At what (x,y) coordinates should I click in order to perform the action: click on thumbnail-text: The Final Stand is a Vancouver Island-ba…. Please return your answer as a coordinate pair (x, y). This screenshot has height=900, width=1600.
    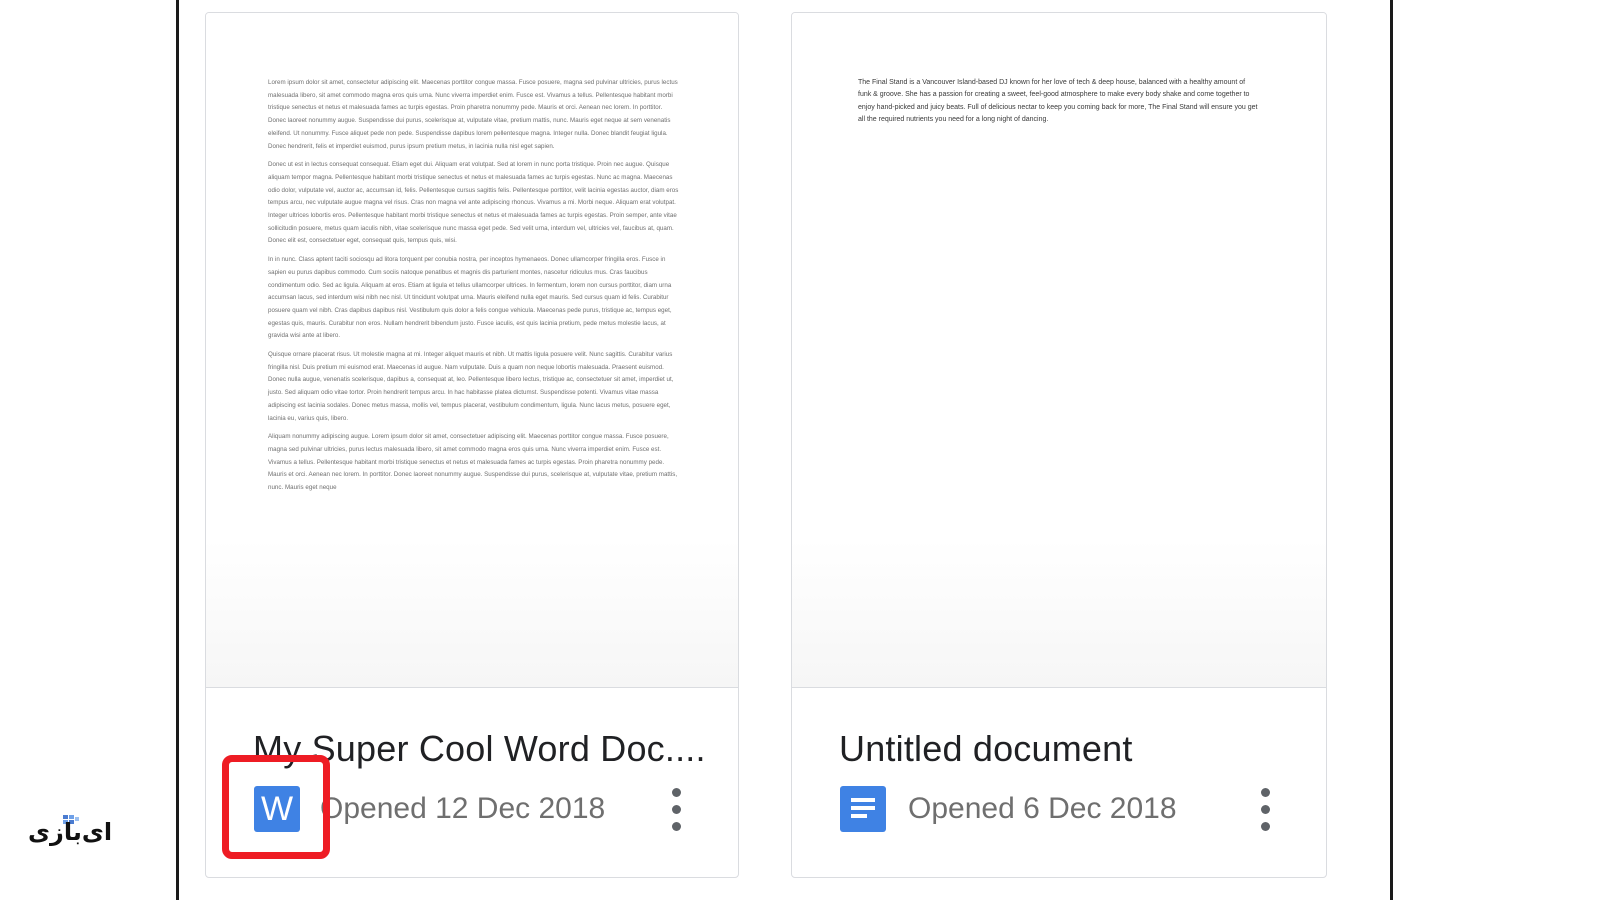
    Looking at the image, I should click on (1058, 101).